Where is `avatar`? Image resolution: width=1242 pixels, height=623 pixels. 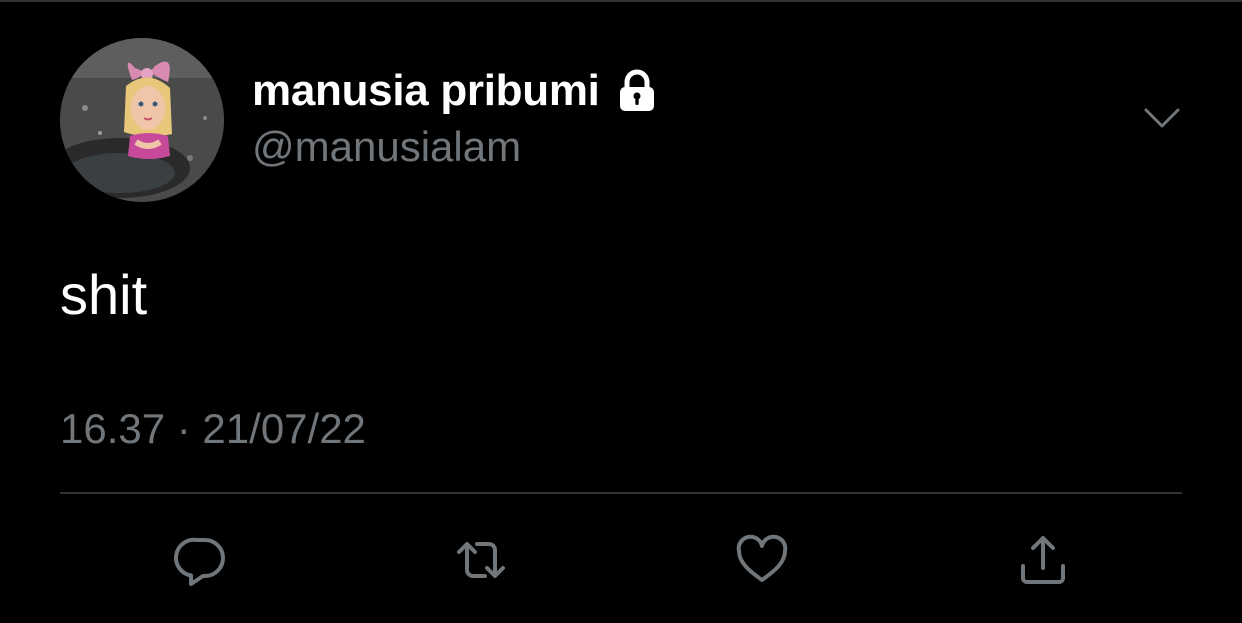
avatar is located at coordinates (142, 120).